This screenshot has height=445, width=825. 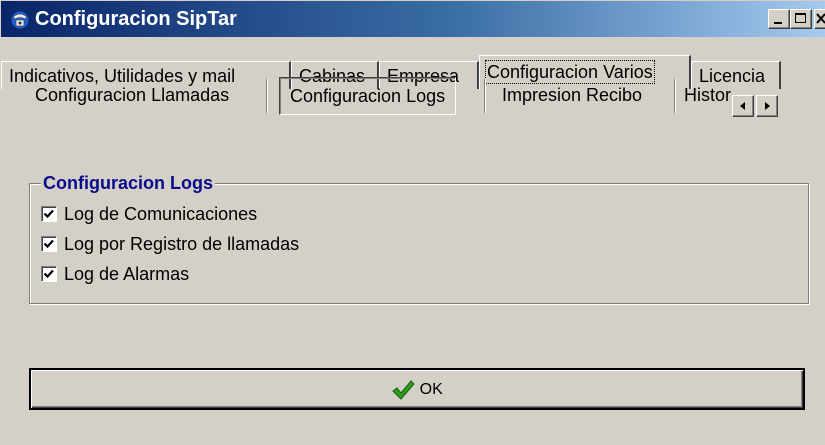 I want to click on ok-button: OK, so click(x=417, y=389).